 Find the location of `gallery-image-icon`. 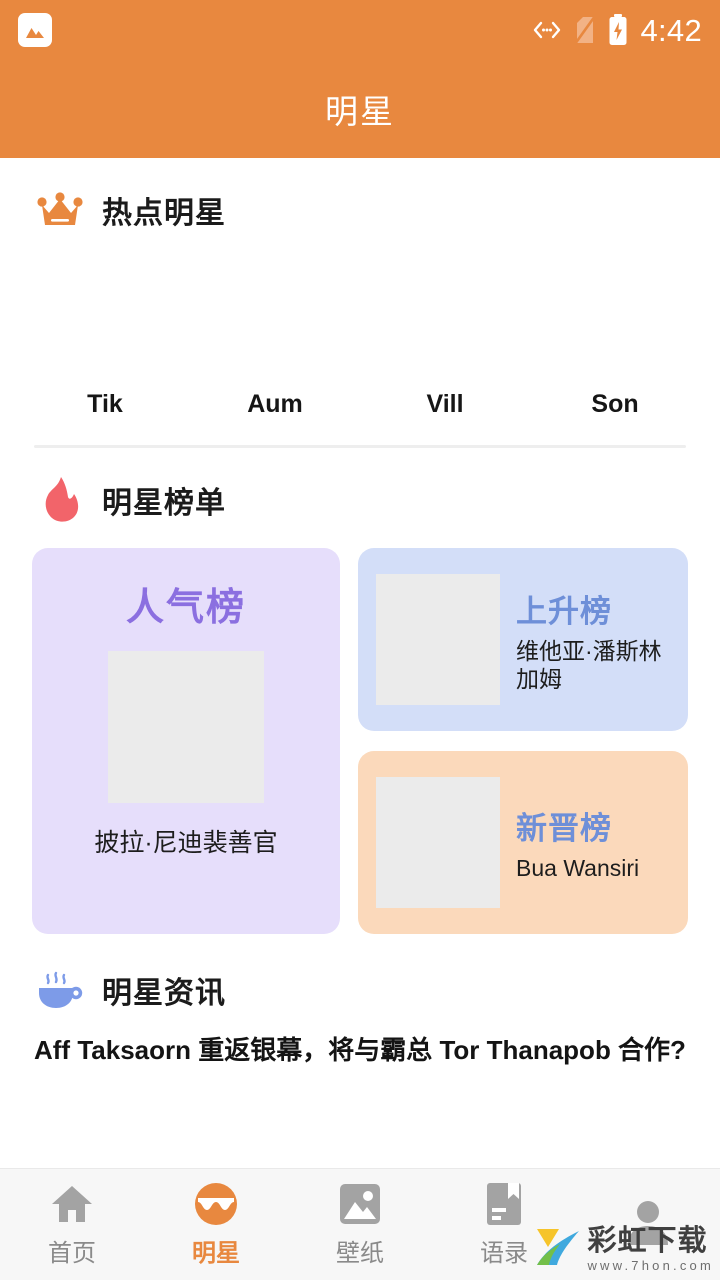

gallery-image-icon is located at coordinates (35, 30).